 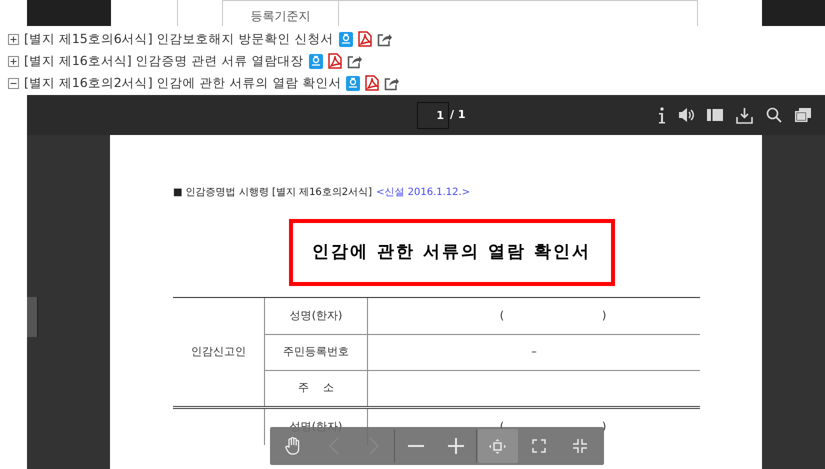 I want to click on dark-block, so click(x=793, y=13).